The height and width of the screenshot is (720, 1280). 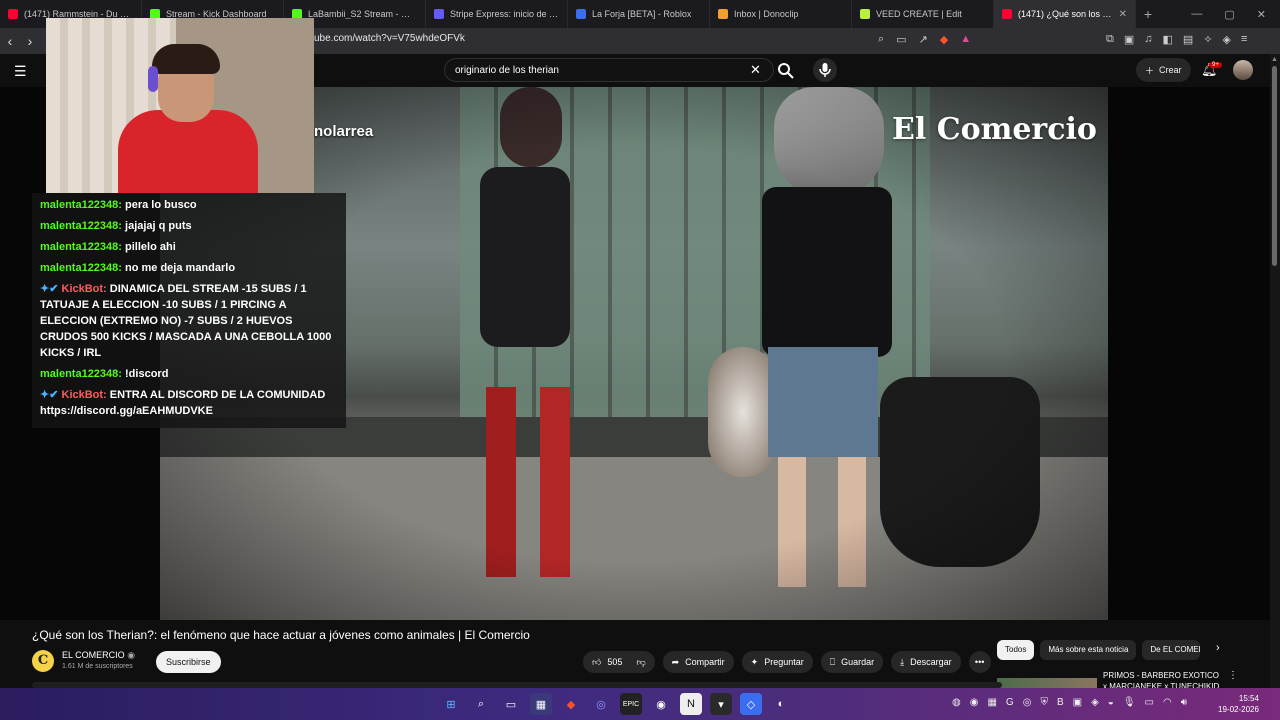 What do you see at coordinates (20, 71) in the screenshot?
I see `hamburger-menu-icon: ☰` at bounding box center [20, 71].